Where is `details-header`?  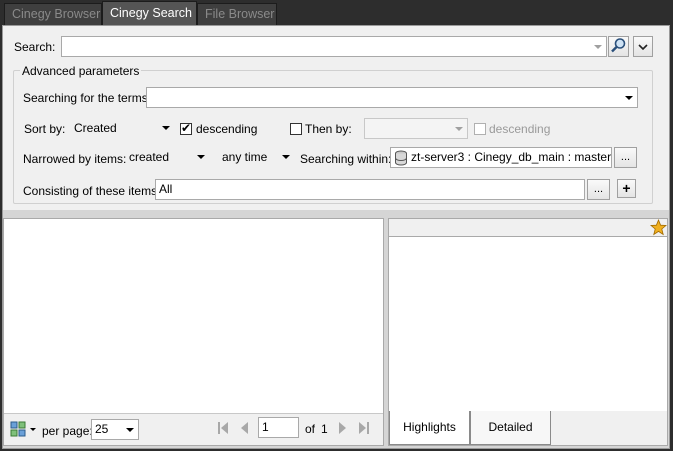 details-header is located at coordinates (528, 228).